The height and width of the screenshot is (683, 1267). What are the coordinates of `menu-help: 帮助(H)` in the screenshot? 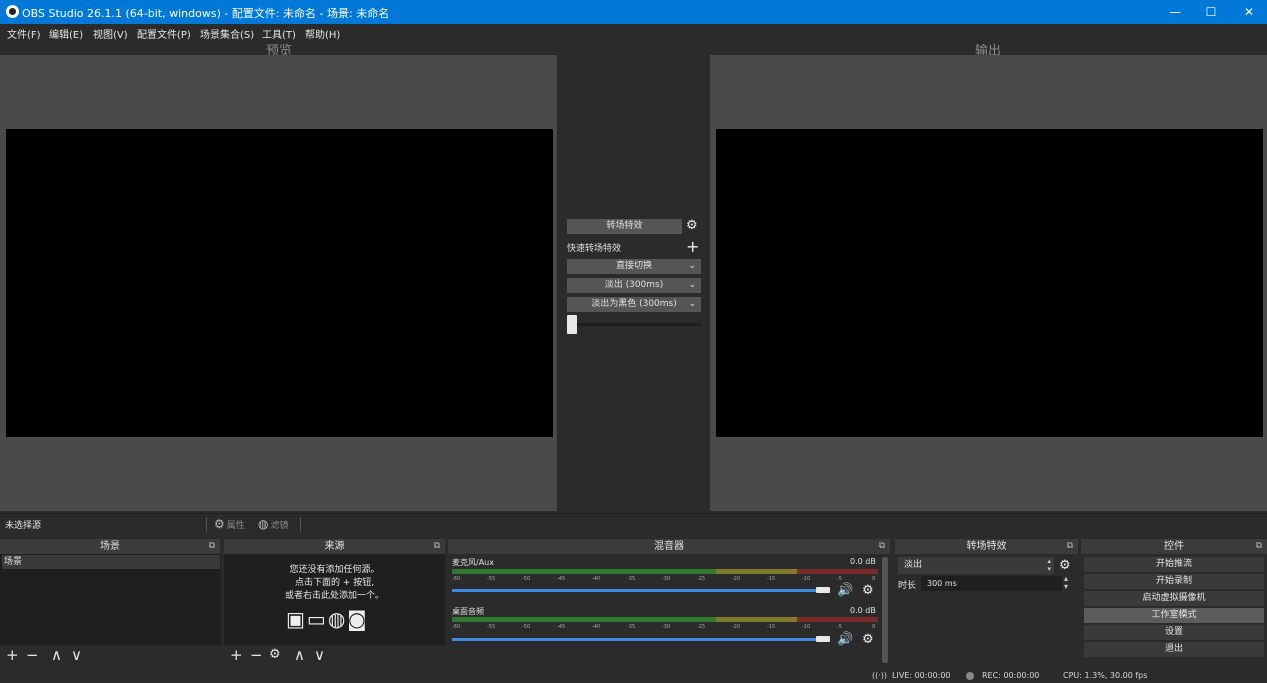 It's located at (322, 33).